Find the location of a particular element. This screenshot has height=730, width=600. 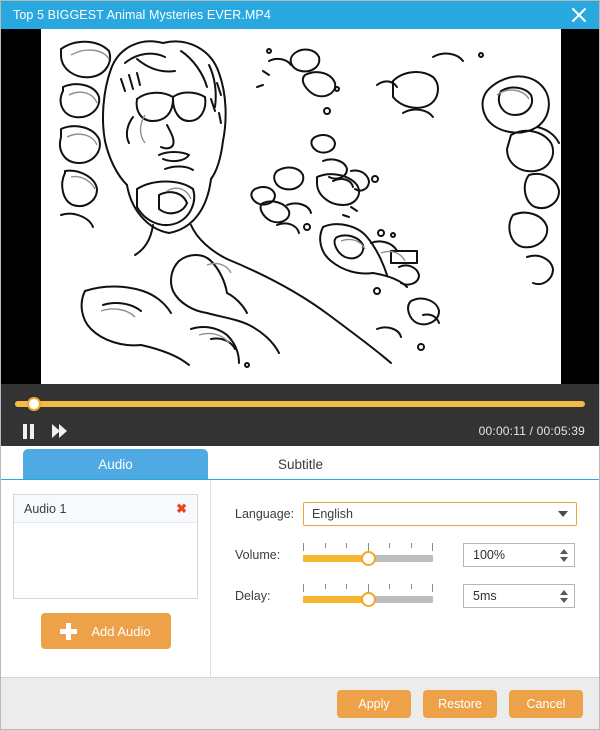

delay-row: Delay: 5ms is located at coordinates (406, 596).